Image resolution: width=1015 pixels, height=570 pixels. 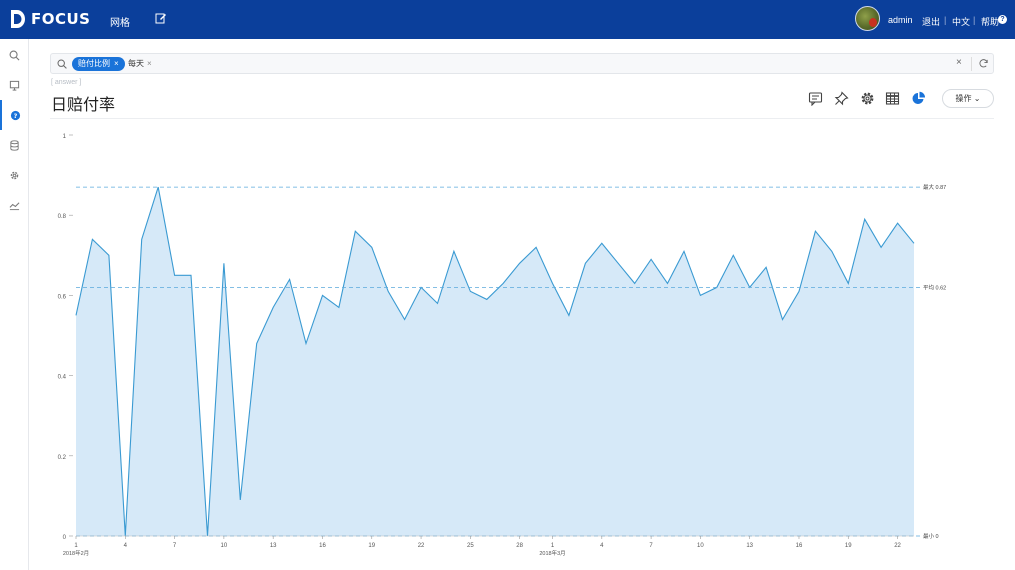 What do you see at coordinates (161, 18) in the screenshot?
I see `edit-icon` at bounding box center [161, 18].